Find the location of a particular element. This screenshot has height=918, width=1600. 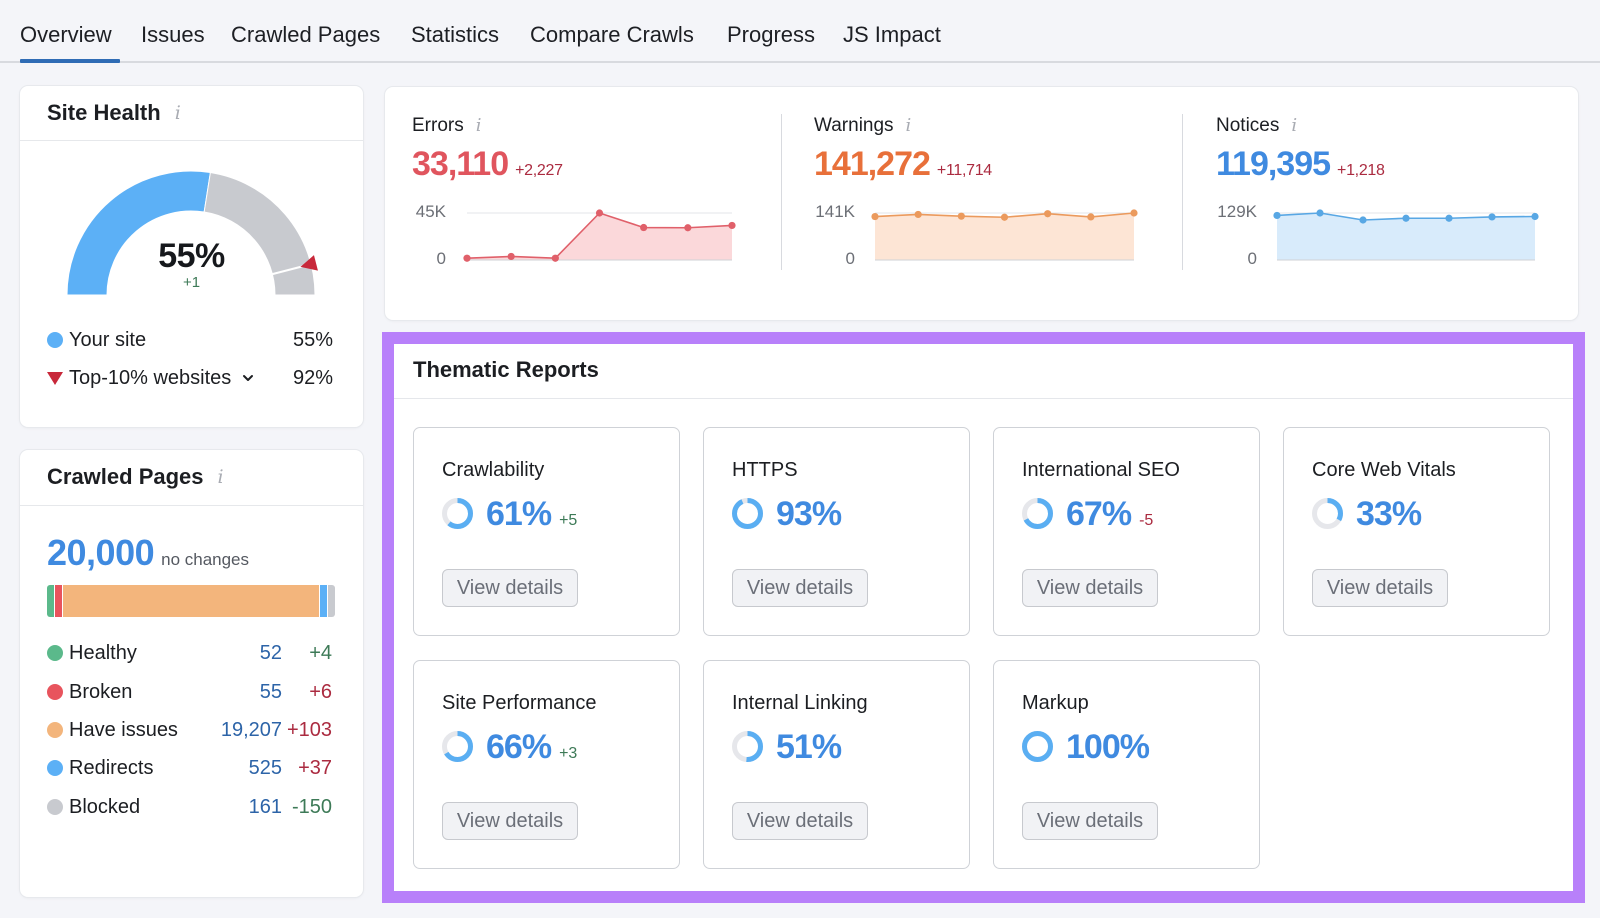

tab-crawled-pages: Crawled Pages is located at coordinates (305, 35).